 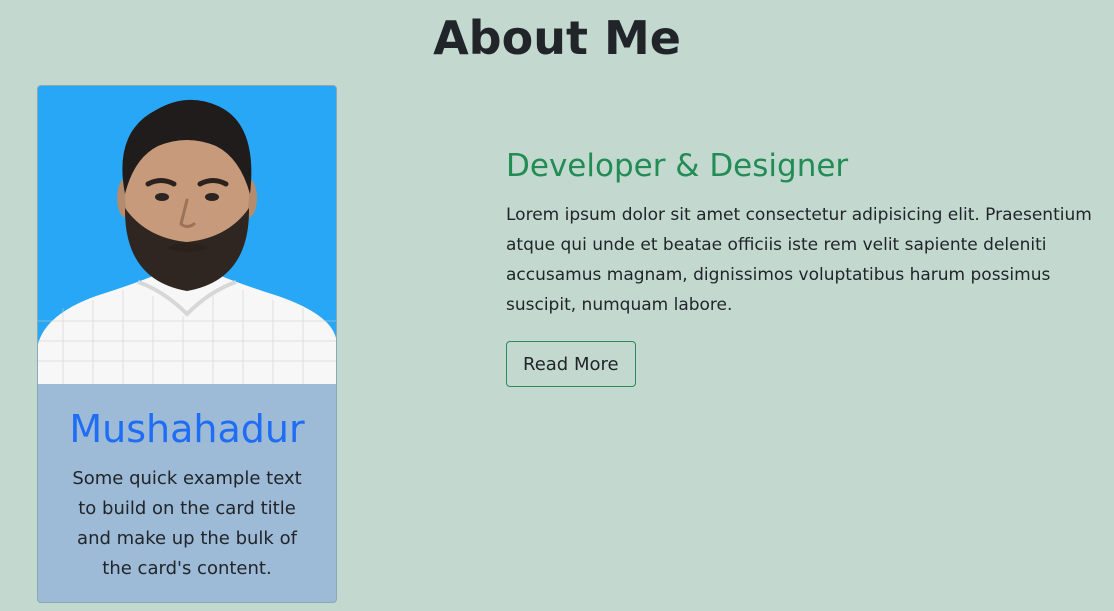 What do you see at coordinates (557, 38) in the screenshot?
I see `page-title: About Me` at bounding box center [557, 38].